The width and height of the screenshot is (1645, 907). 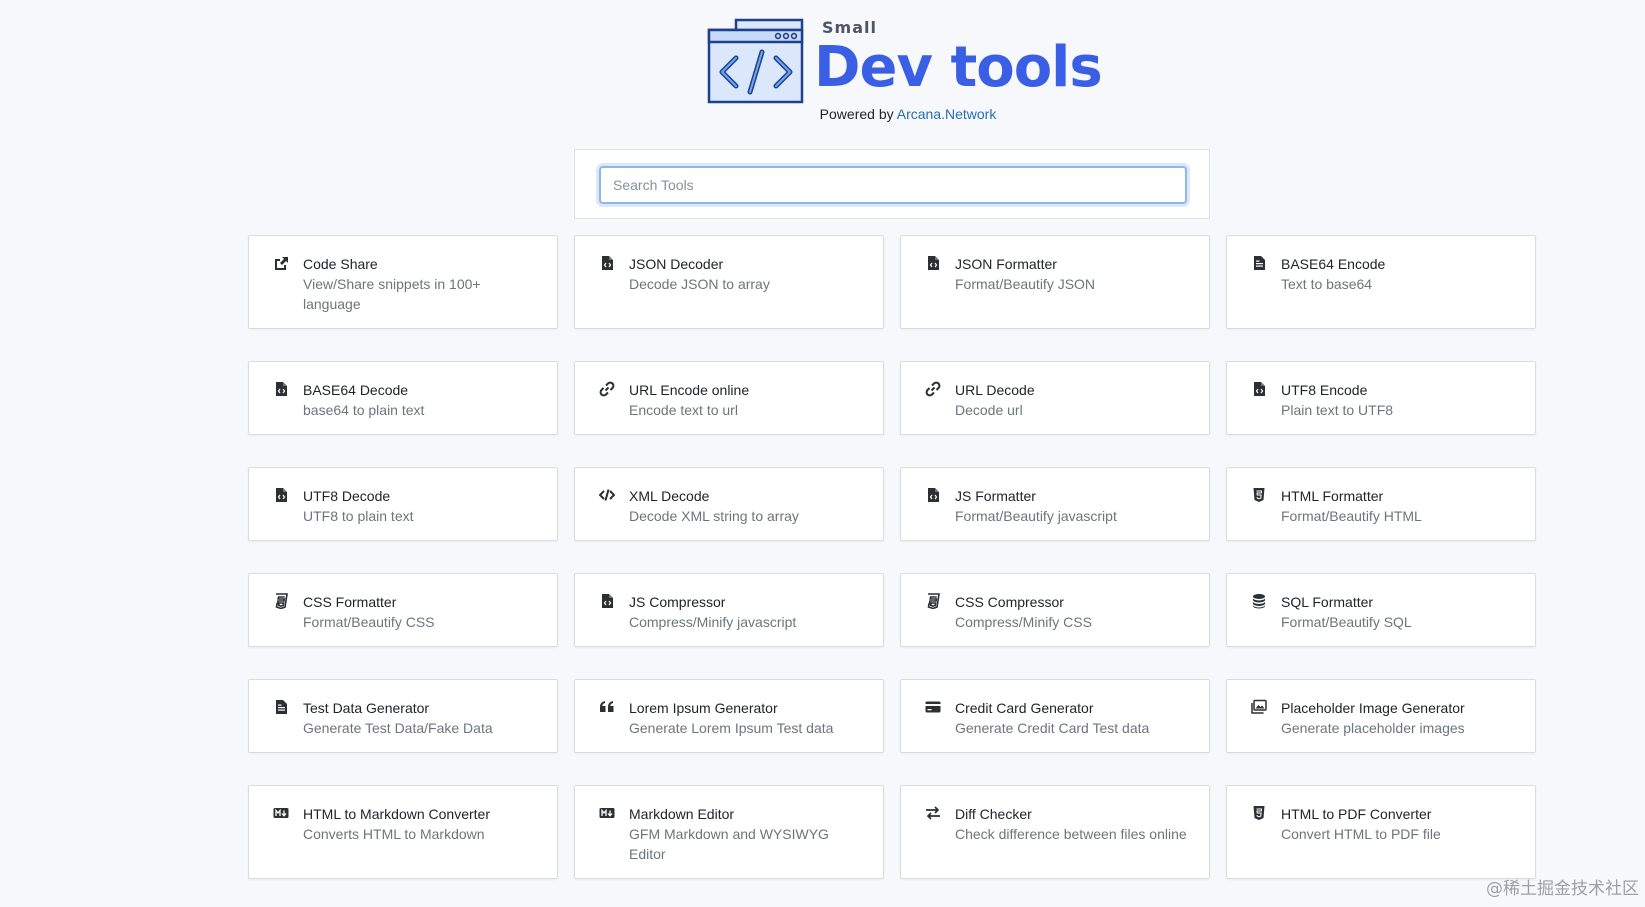 I want to click on quote-left-icon, so click(x=607, y=707).